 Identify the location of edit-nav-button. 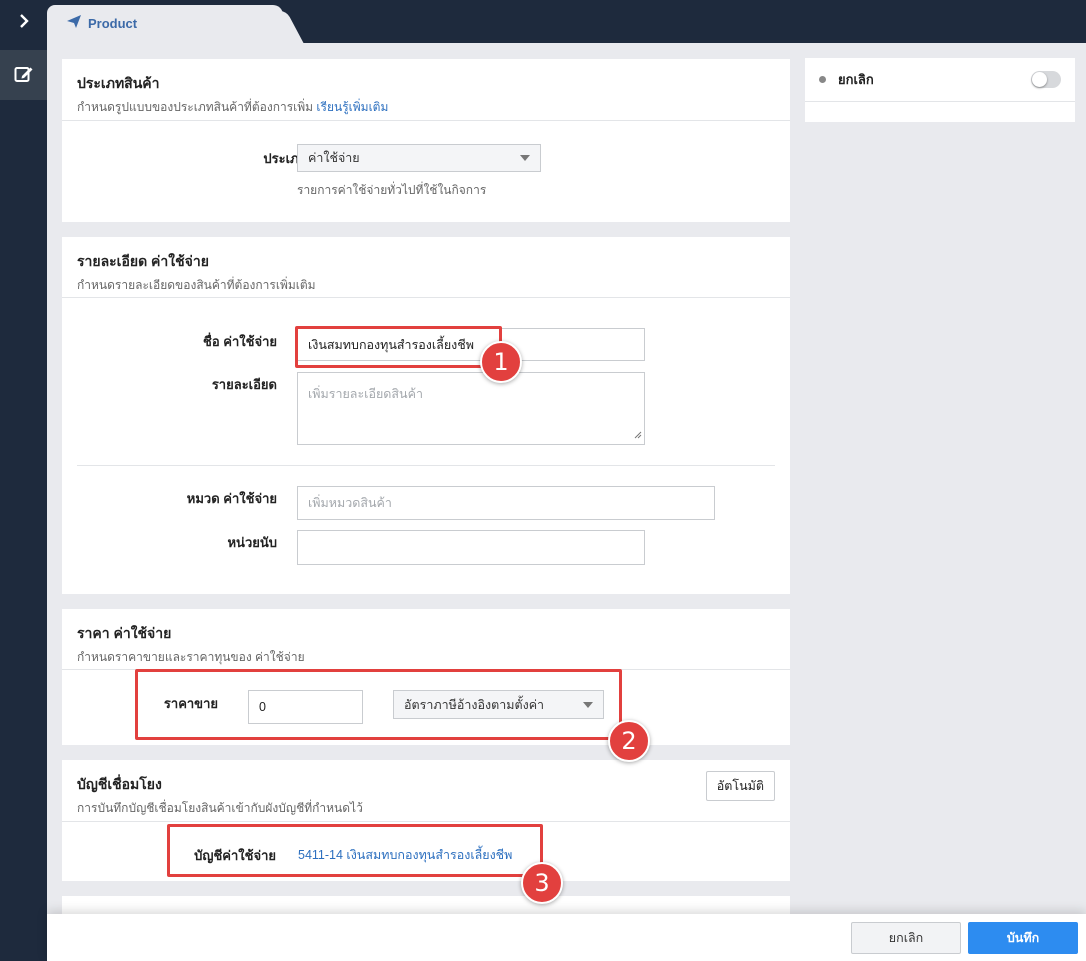
(23, 75).